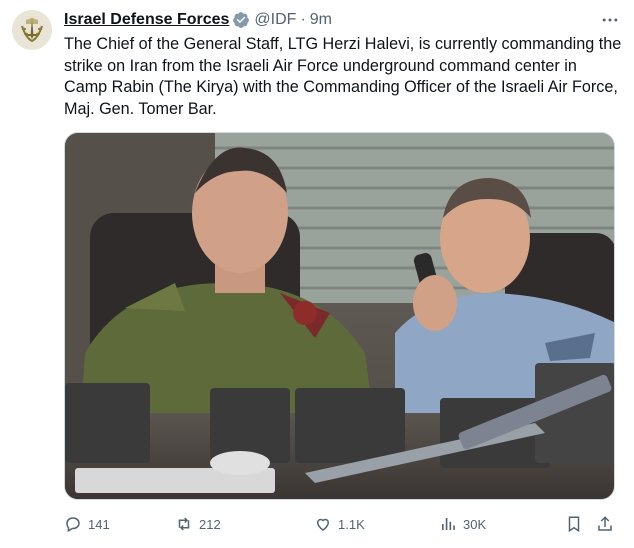 The image size is (634, 548). What do you see at coordinates (184, 524) in the screenshot?
I see `repost-icon` at bounding box center [184, 524].